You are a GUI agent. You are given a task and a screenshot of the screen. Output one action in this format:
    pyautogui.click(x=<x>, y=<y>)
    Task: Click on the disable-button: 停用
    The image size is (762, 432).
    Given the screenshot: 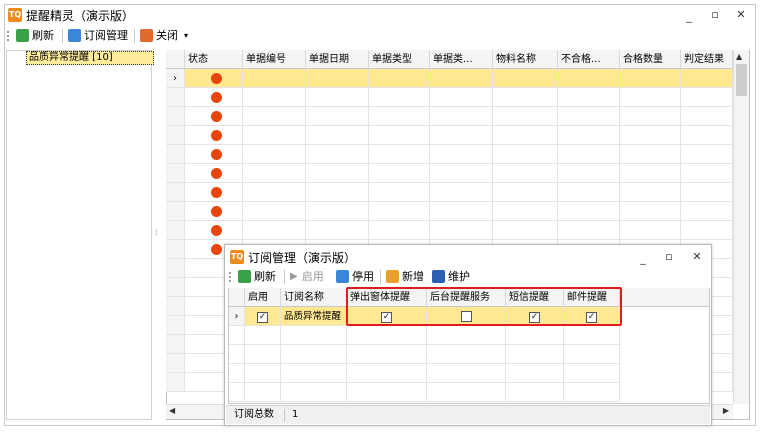 What is the action you would take?
    pyautogui.click(x=355, y=276)
    